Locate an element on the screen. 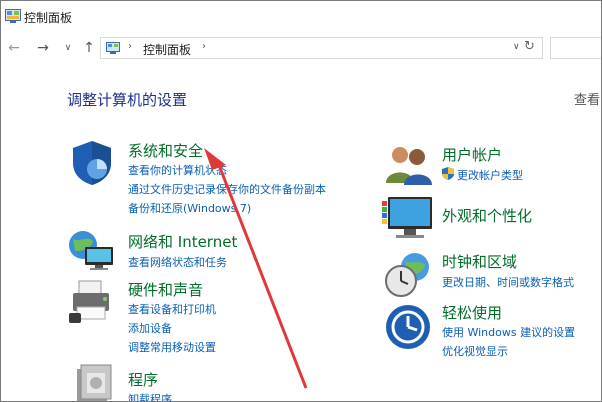  link-change-date-time-format: 更改日期、时间或数字格式 is located at coordinates (508, 282).